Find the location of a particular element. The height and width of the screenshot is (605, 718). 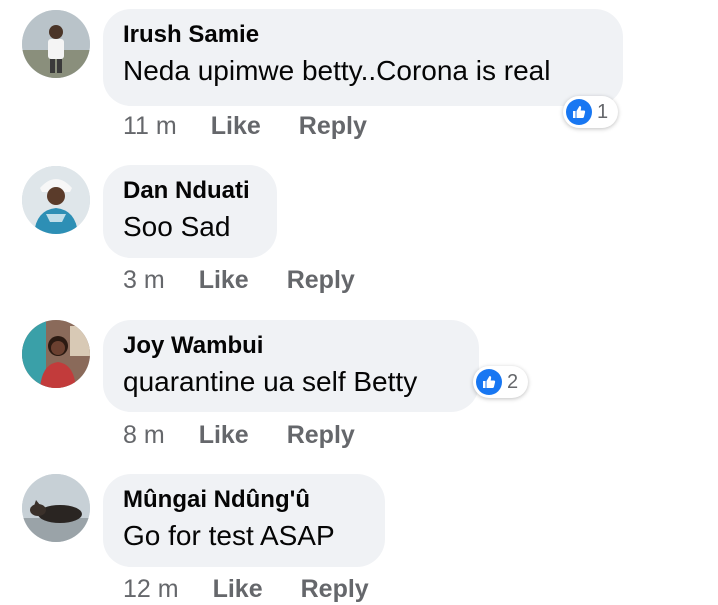

comment-time: 3 m is located at coordinates (144, 280).